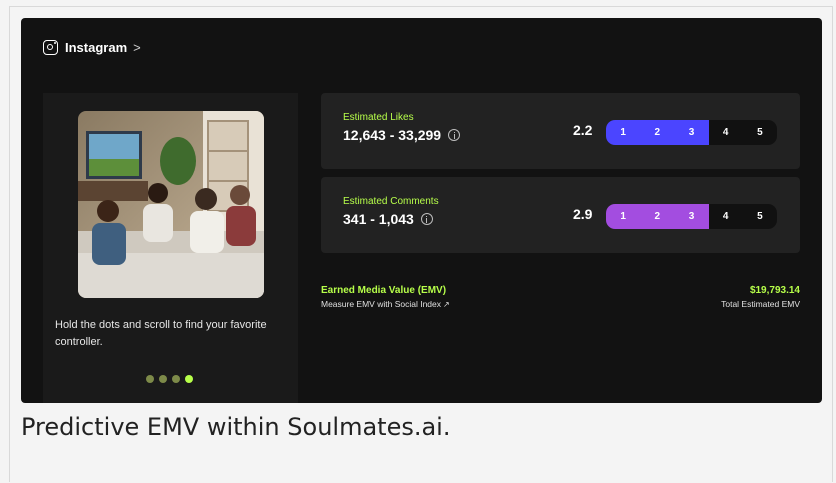 The image size is (836, 483). What do you see at coordinates (189, 379) in the screenshot?
I see `carousel-dot-active` at bounding box center [189, 379].